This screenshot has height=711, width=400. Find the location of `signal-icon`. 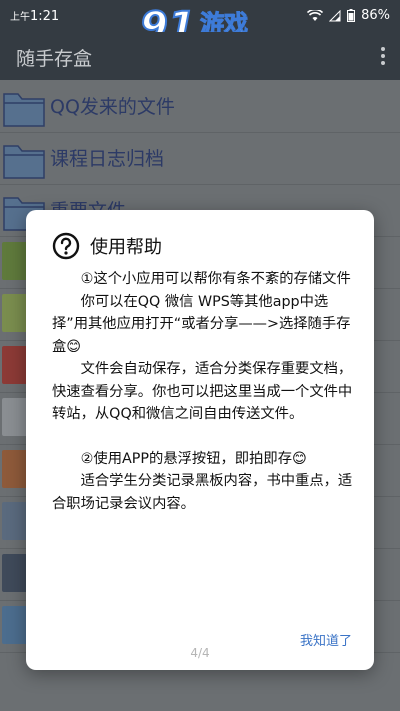

signal-icon is located at coordinates (335, 15).